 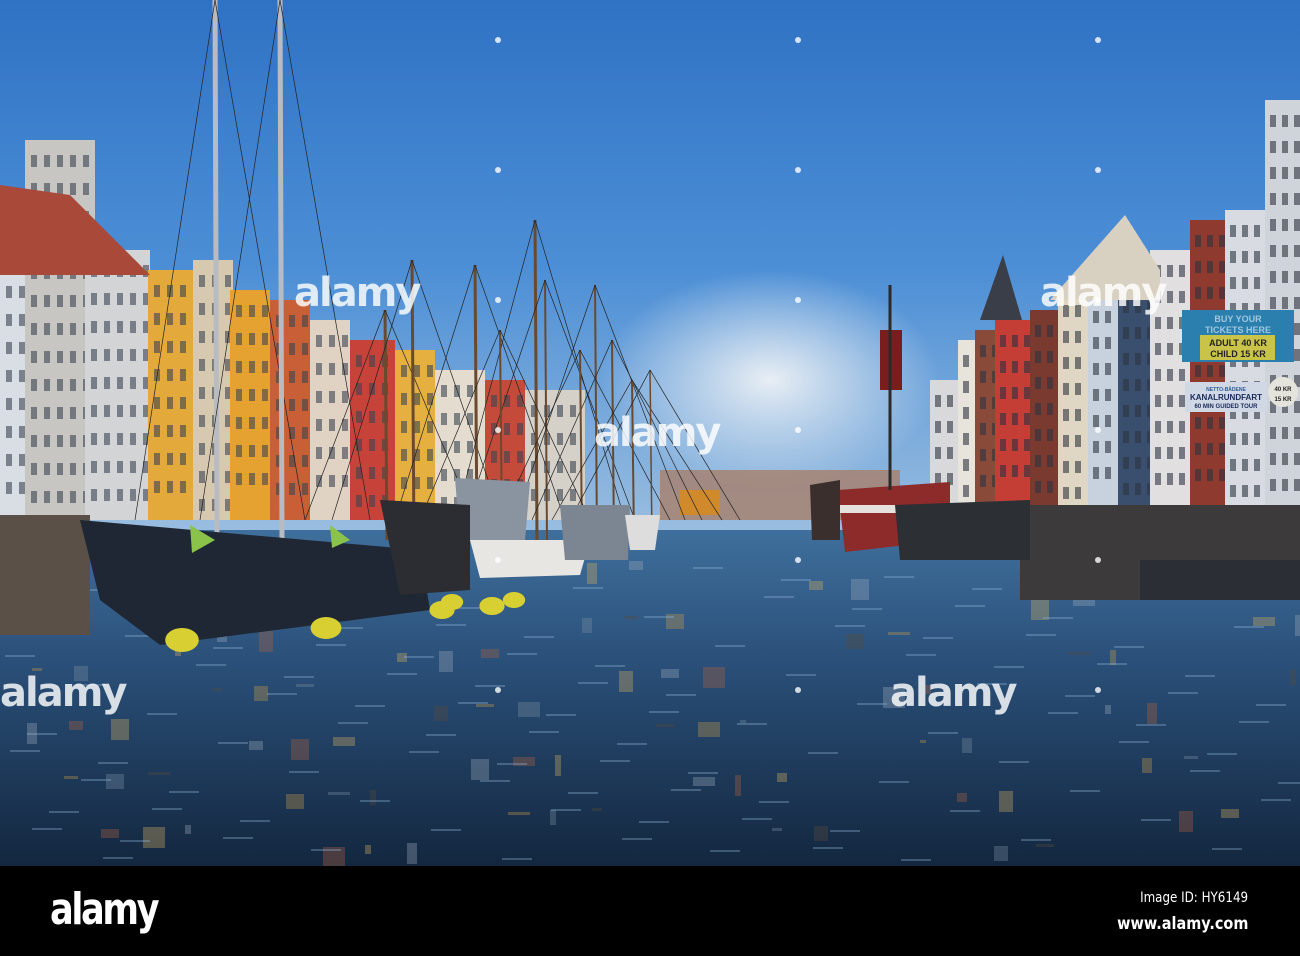 What do you see at coordinates (105, 909) in the screenshot?
I see `alamy-logo: alamy` at bounding box center [105, 909].